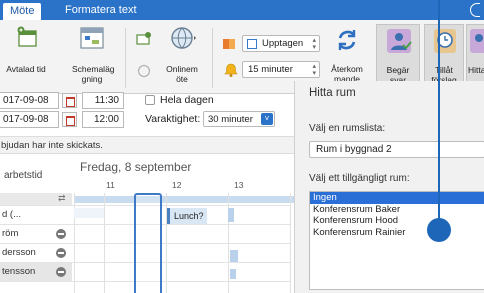 Image resolution: width=484 pixels, height=293 pixels. I want to click on scheduling-assistant-button: Schemaläg gning, so click(93, 57).